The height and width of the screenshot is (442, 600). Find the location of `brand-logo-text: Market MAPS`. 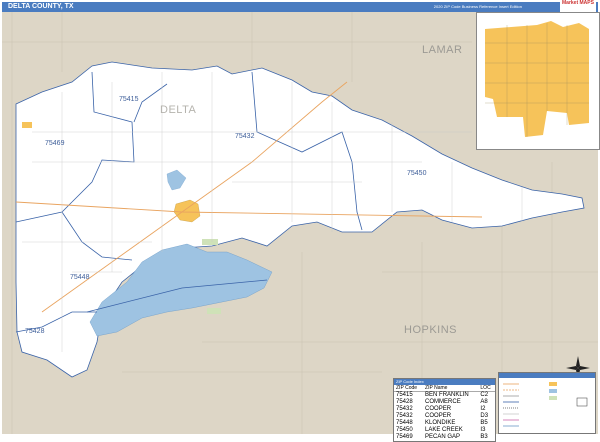

brand-logo-text: Market MAPS is located at coordinates (578, 3).